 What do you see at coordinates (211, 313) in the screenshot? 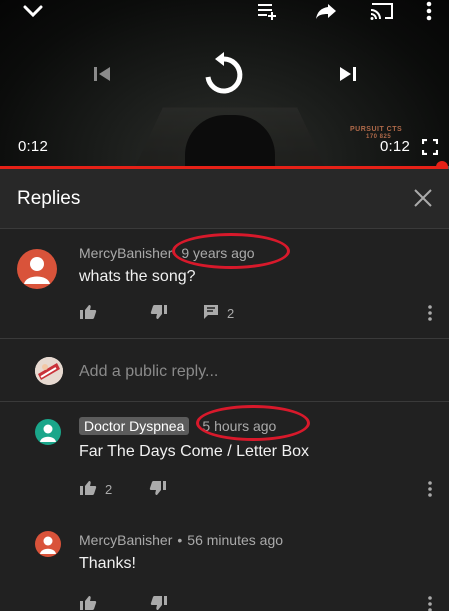
I see `reply-icon` at bounding box center [211, 313].